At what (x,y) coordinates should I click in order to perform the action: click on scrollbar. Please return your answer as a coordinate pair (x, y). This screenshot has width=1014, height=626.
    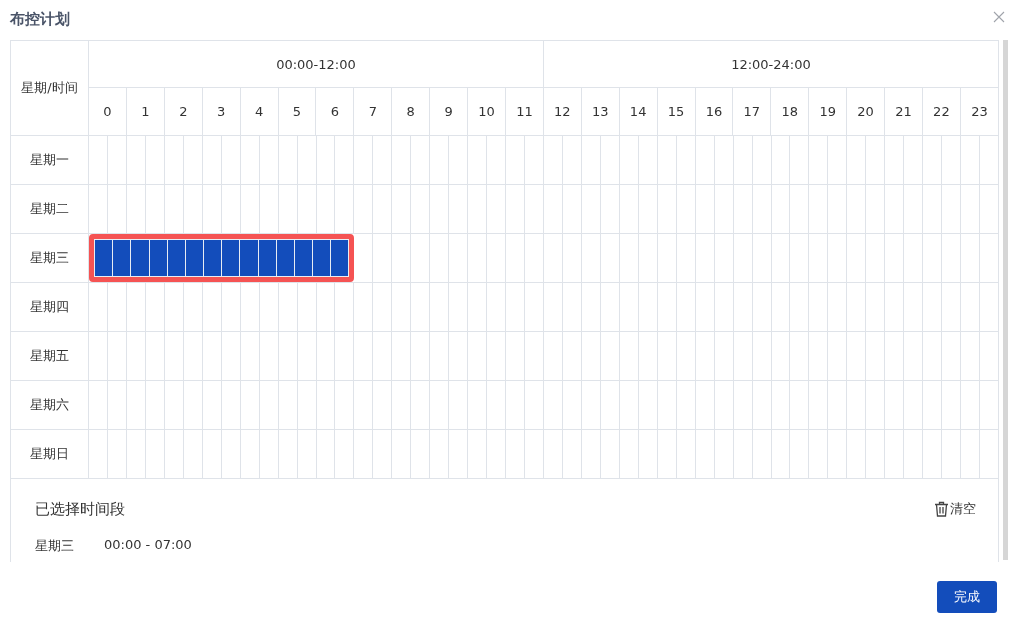
    Looking at the image, I should click on (1005, 300).